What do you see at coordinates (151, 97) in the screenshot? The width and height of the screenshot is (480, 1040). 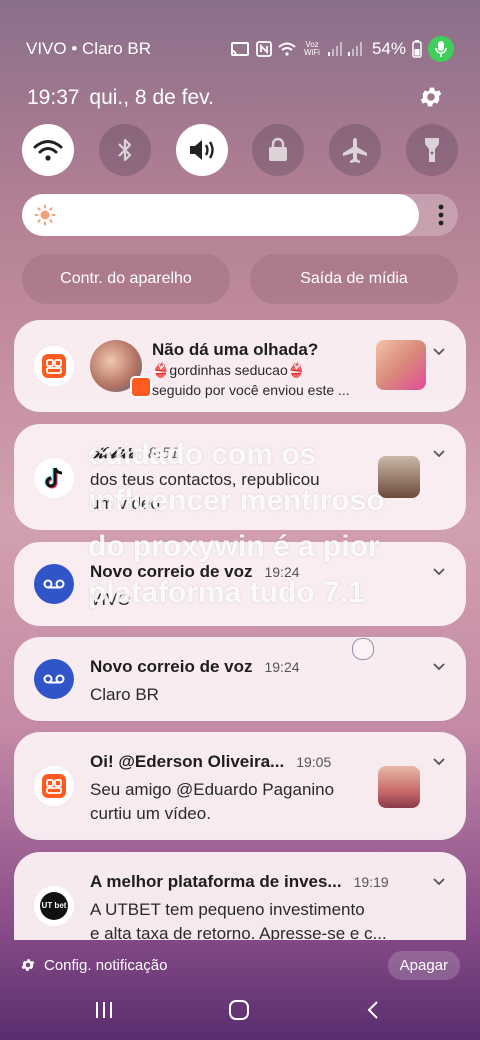 I see `clock-date: qui., 8 de fev.` at bounding box center [151, 97].